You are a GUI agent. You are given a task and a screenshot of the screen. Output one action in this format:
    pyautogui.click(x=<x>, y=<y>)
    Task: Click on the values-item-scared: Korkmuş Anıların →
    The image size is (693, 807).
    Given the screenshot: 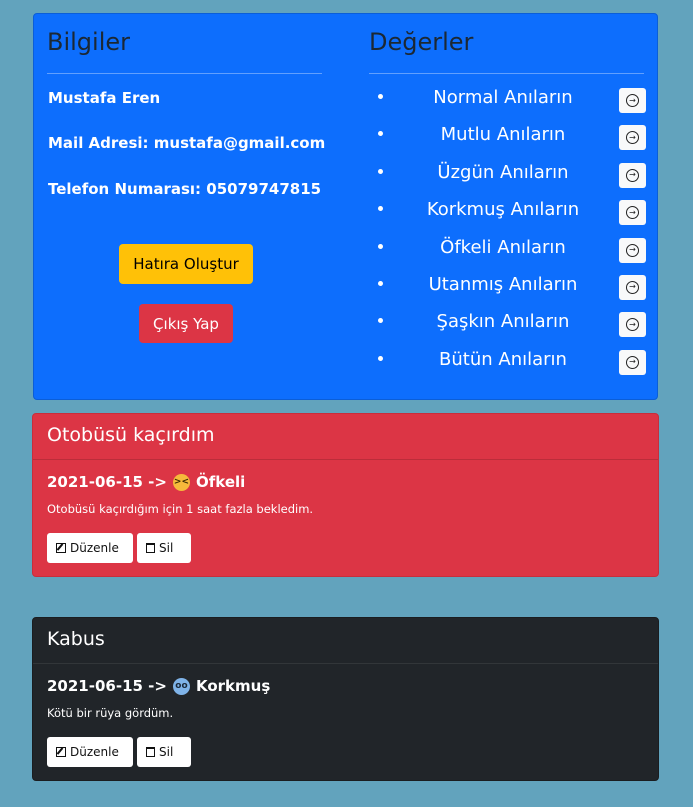 What is the action you would take?
    pyautogui.click(x=508, y=216)
    